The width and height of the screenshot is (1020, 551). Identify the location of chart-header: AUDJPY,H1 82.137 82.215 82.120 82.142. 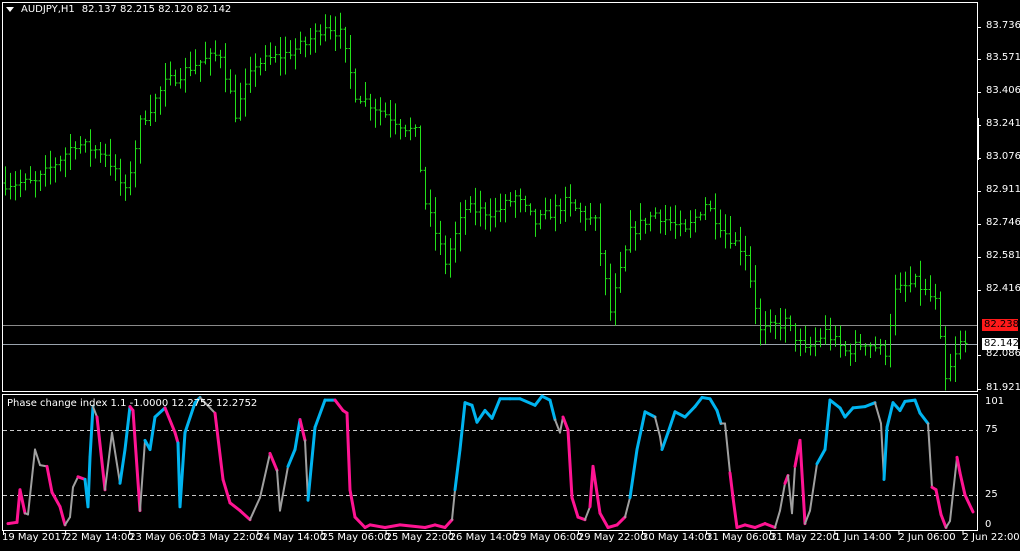
(118, 9).